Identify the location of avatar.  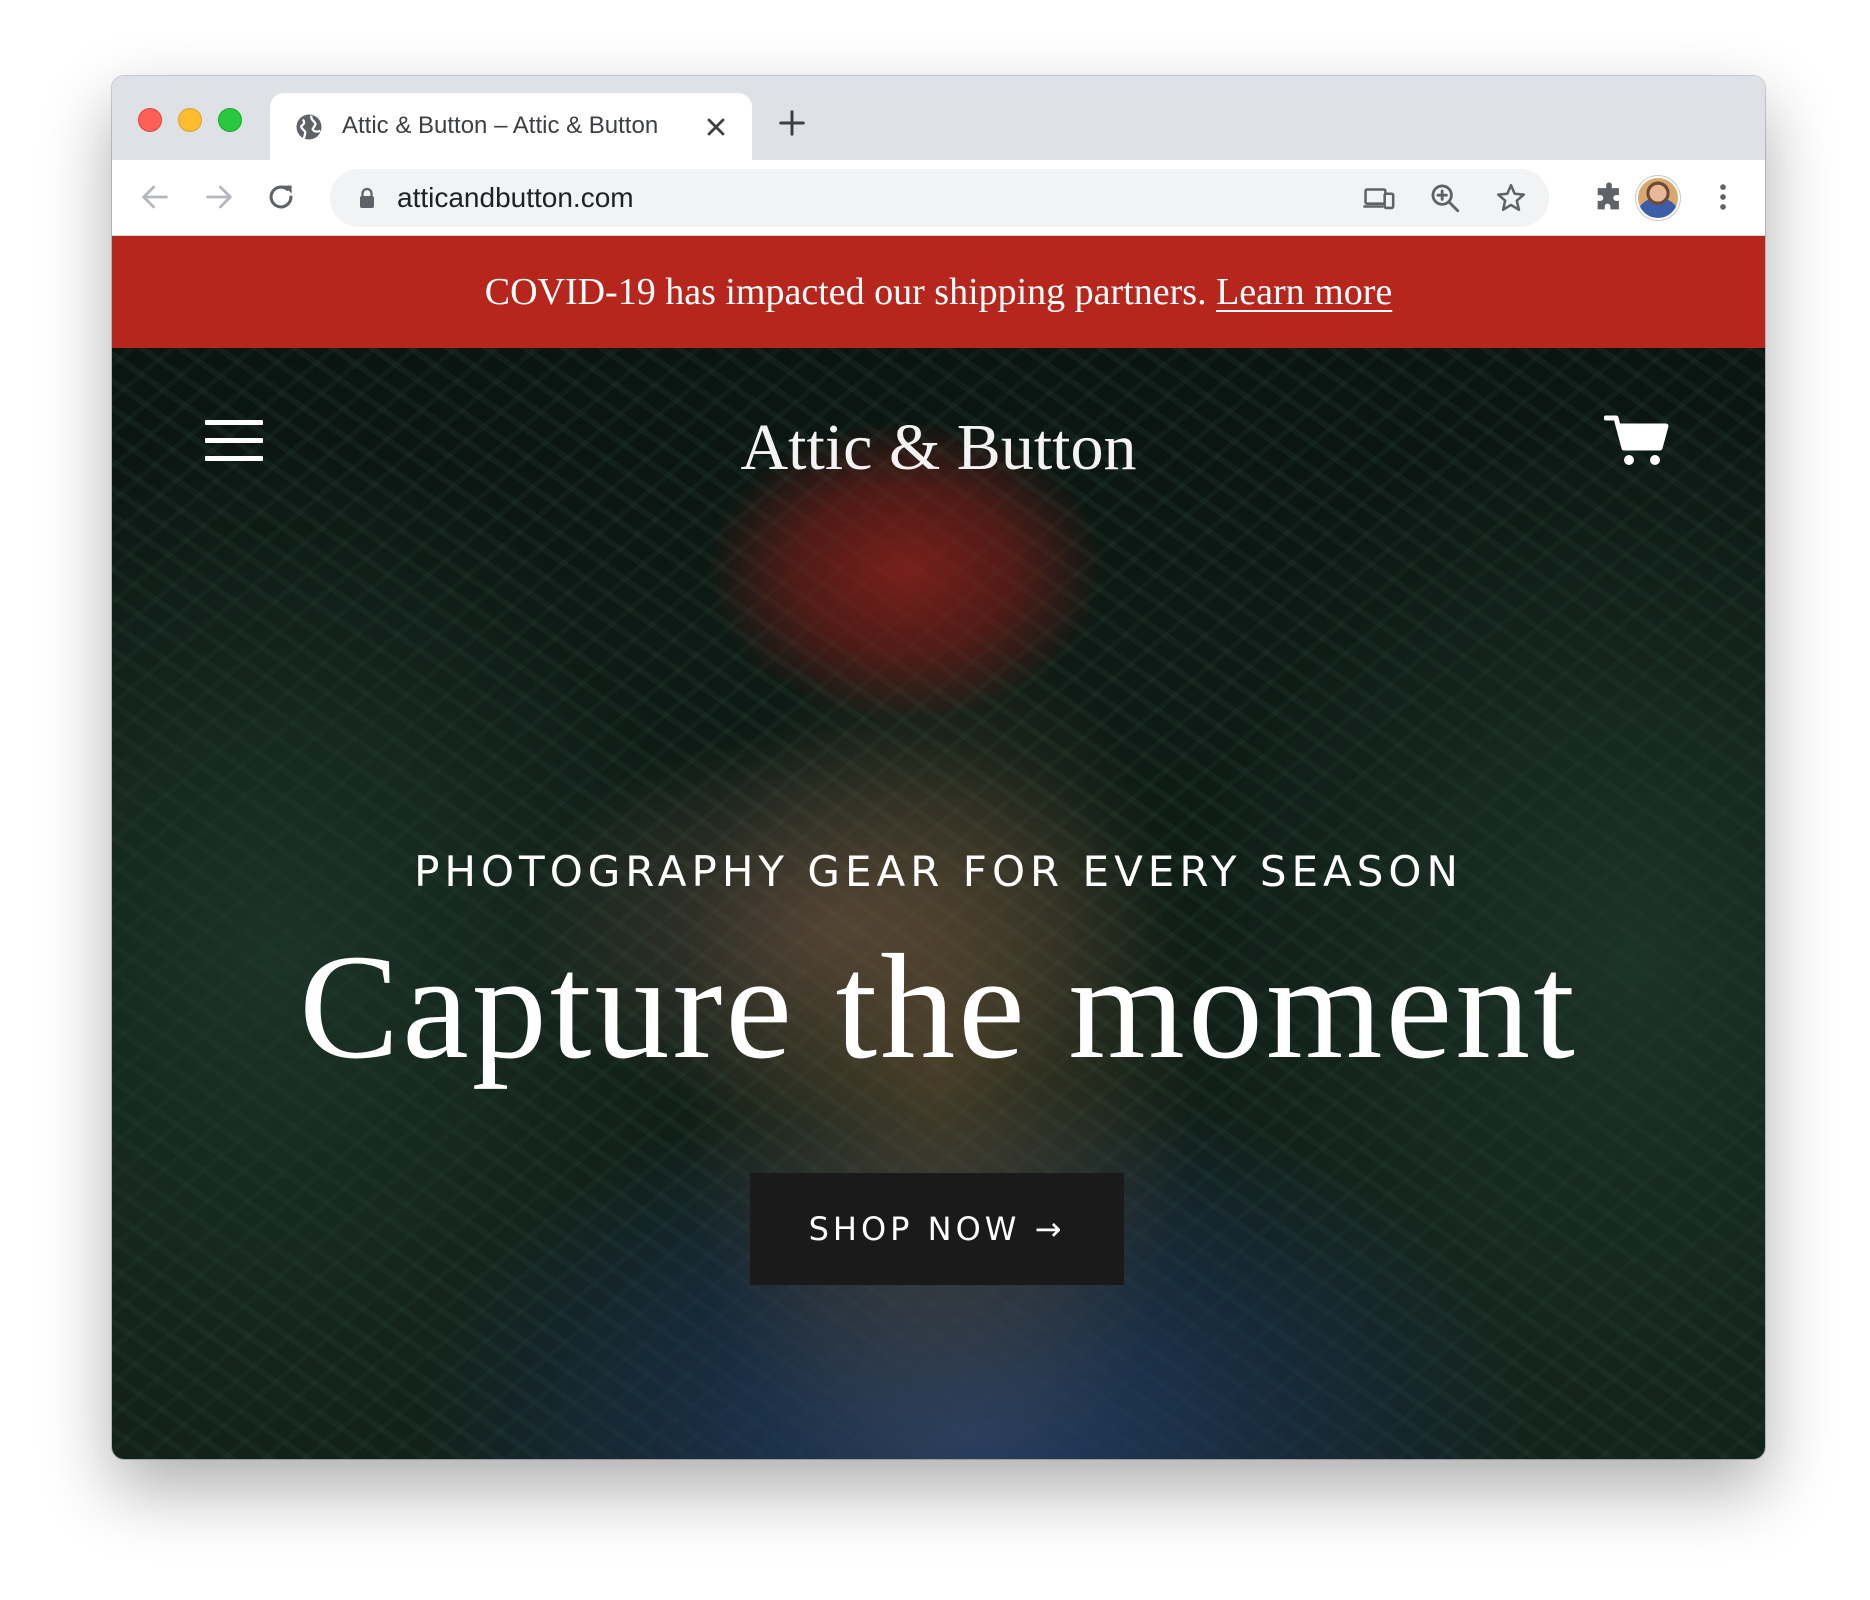
(1658, 198).